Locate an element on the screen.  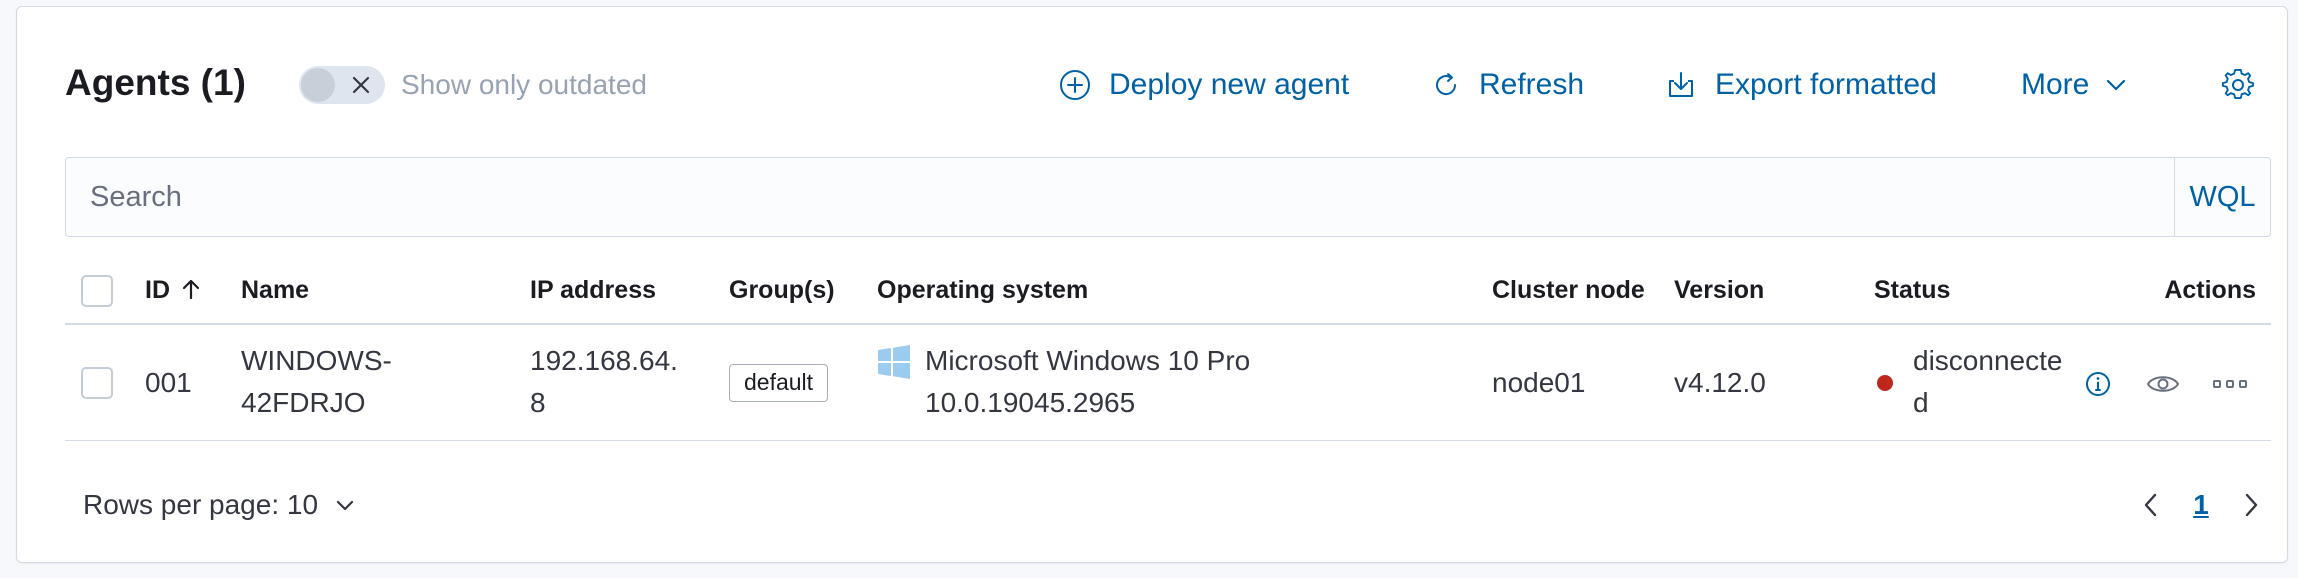
export-label: Export formatted is located at coordinates (1826, 84).